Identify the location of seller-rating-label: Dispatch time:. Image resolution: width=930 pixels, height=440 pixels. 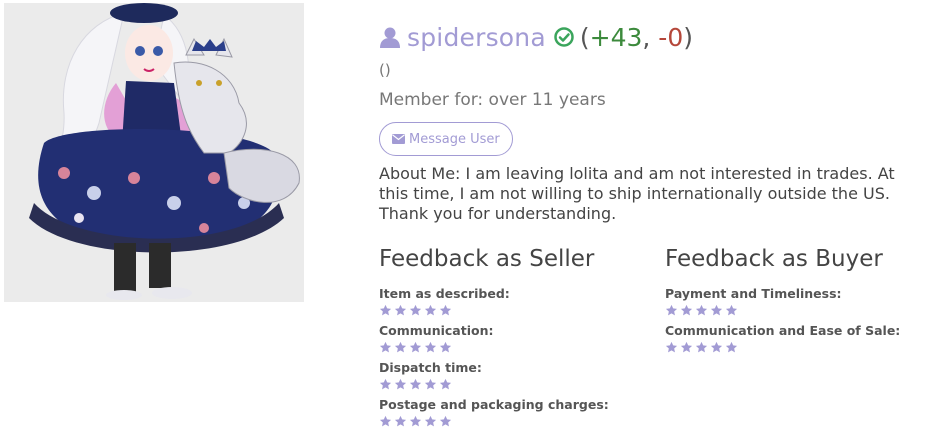
(430, 367).